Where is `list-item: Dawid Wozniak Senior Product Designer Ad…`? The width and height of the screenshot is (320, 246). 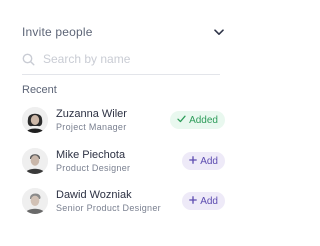
list-item: Dawid Wozniak Senior Product Designer Ad… is located at coordinates (123, 201).